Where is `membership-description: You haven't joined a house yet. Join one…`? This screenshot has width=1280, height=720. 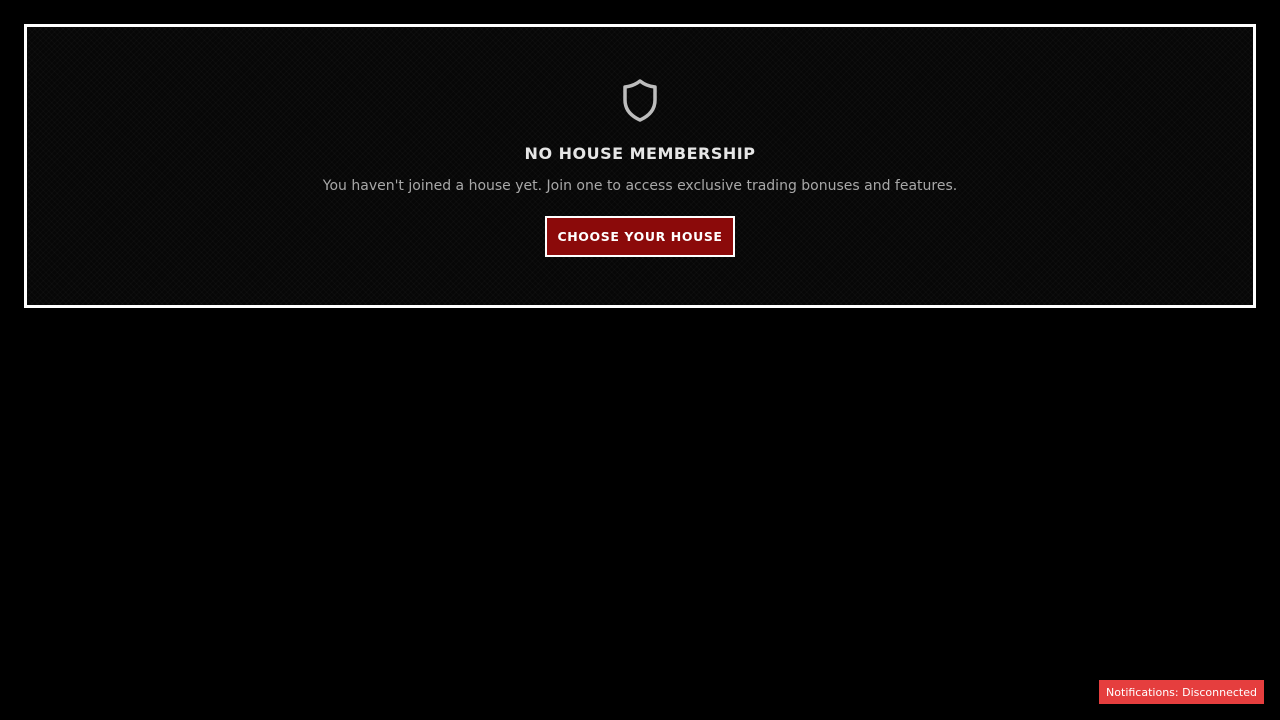
membership-description: You haven't joined a house yet. Join one… is located at coordinates (640, 186).